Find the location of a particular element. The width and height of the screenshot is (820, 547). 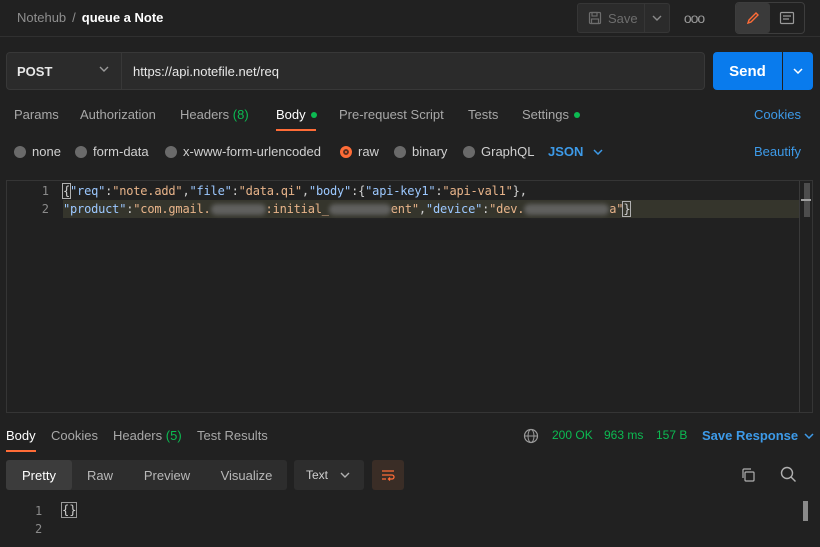

response-view-segmented: Pretty Raw Preview Visualize is located at coordinates (146, 475).